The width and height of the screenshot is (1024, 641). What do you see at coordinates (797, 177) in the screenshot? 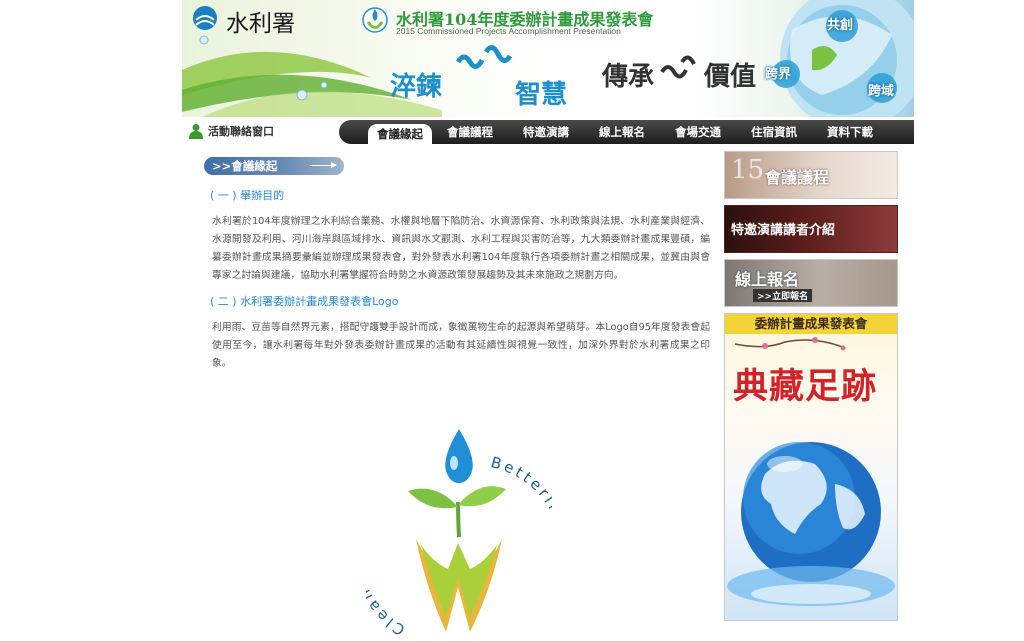
I see `agenda-banner-label: 會議議程` at bounding box center [797, 177].